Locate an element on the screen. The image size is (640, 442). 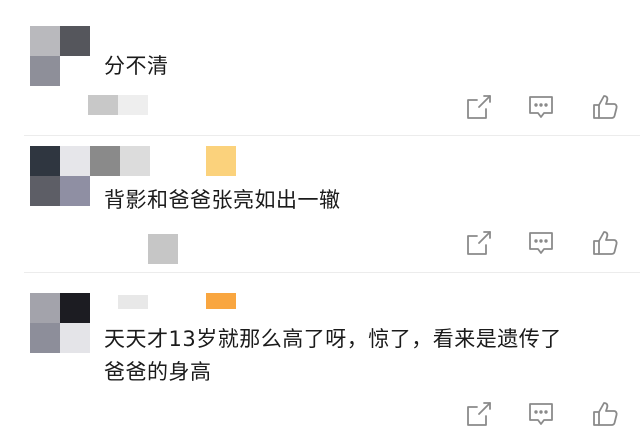
comment-text: 背影和爸爸张亮如出一辙 is located at coordinates (222, 200).